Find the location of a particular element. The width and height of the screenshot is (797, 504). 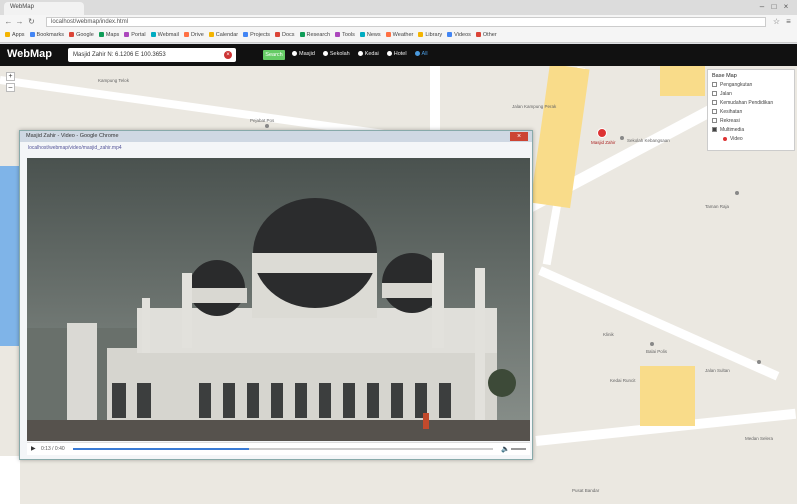

bookmark-item: Portal is located at coordinates (135, 35).